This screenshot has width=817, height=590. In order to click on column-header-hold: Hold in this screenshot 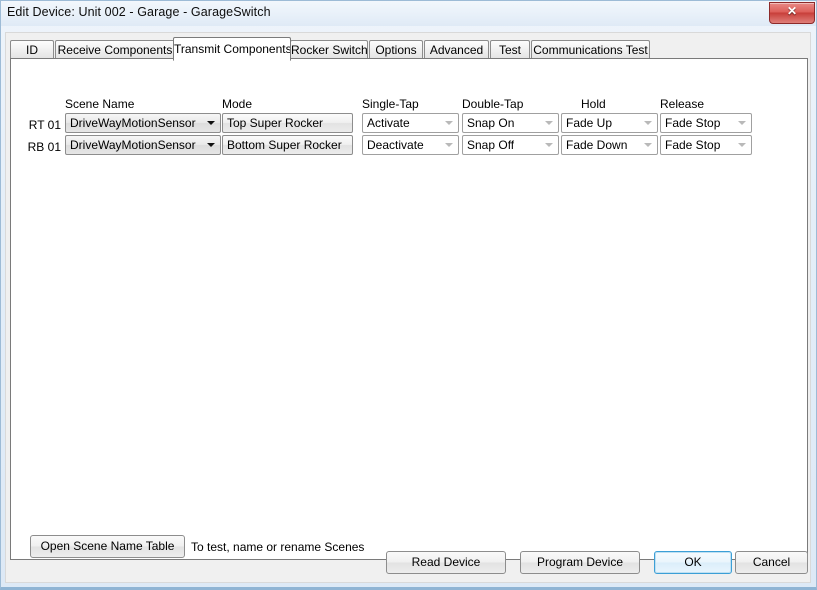, I will do `click(593, 104)`.